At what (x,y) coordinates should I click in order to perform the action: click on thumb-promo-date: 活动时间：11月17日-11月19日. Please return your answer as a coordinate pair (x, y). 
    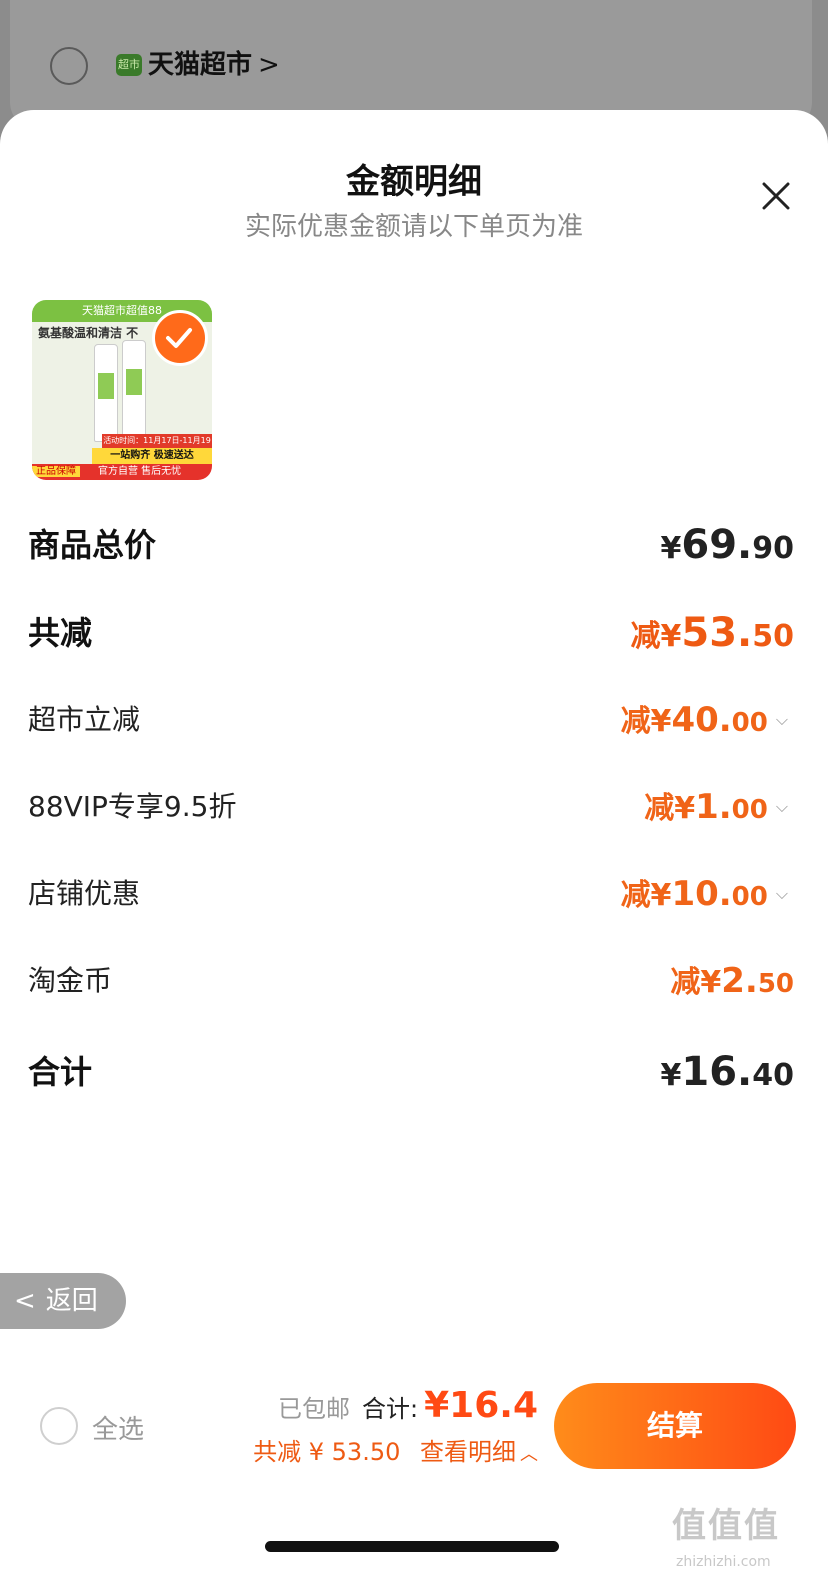
    Looking at the image, I should click on (157, 446).